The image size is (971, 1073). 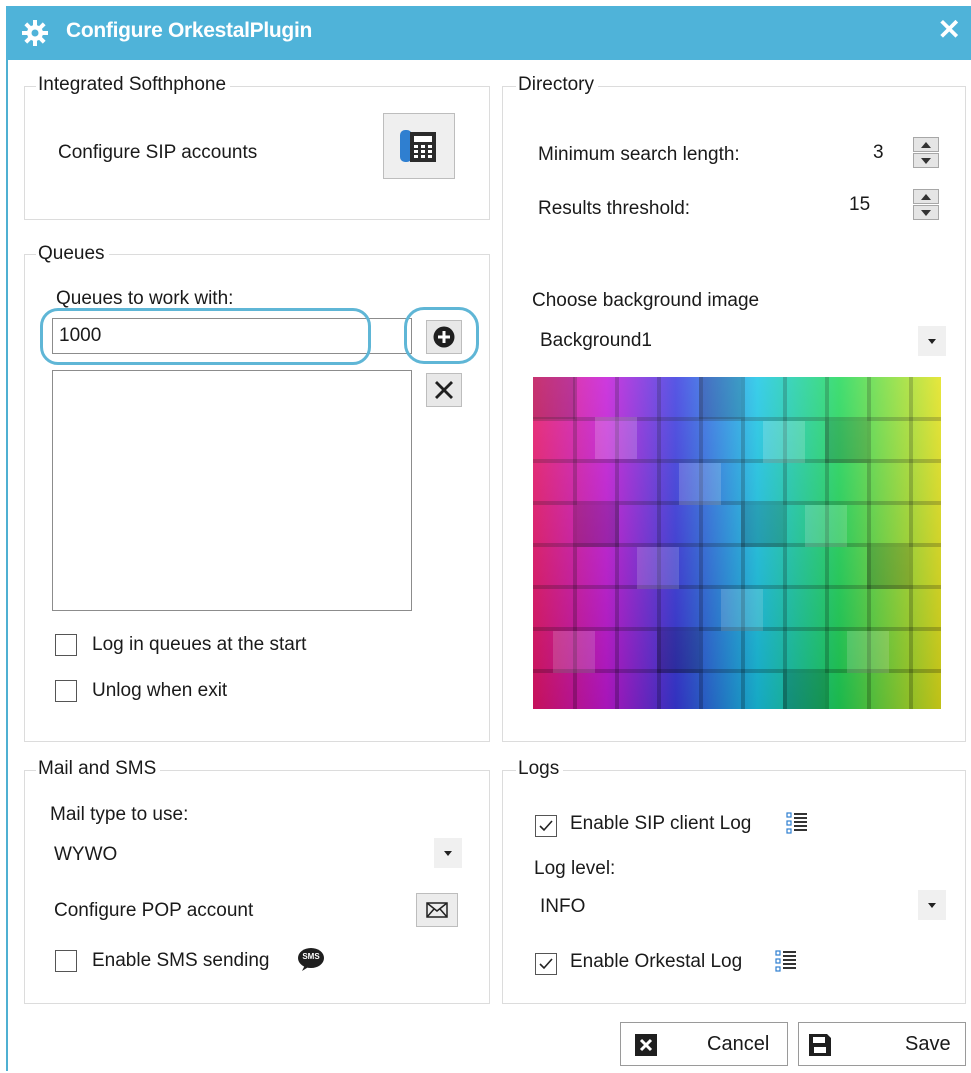 I want to click on bg-image-label: Choose background image, so click(x=646, y=300).